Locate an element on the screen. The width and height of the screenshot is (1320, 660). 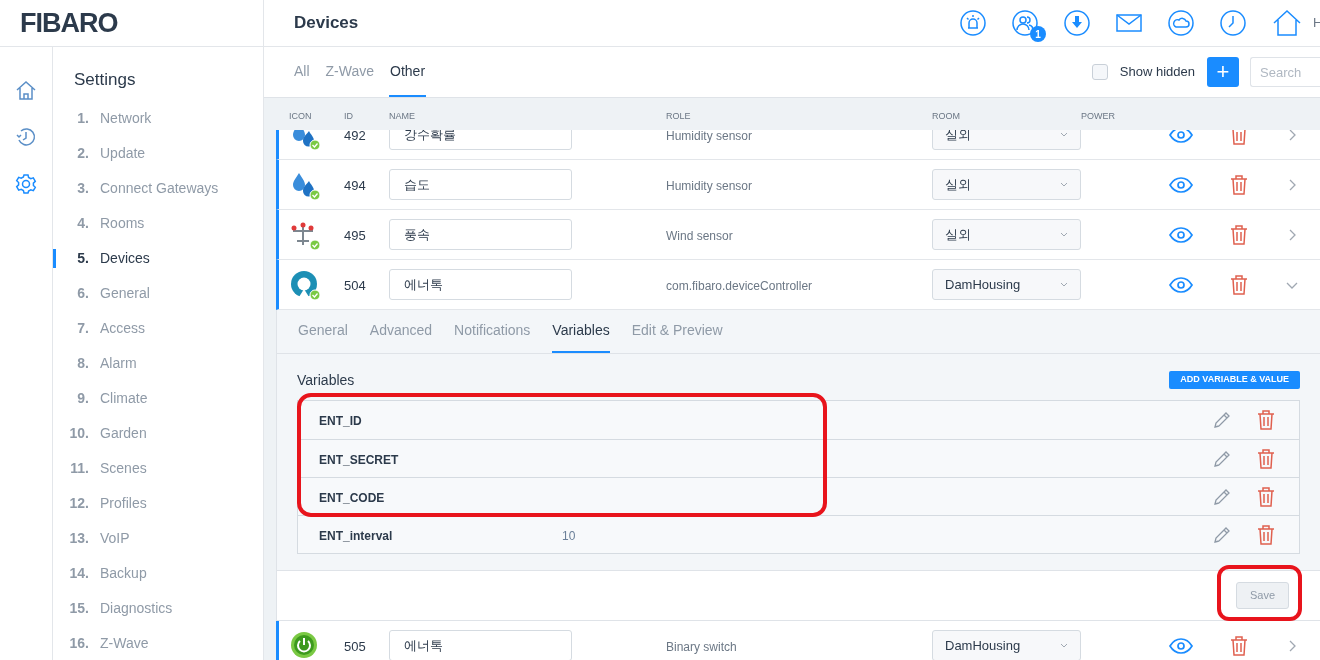
sidebar-item: 11. Scenes is located at coordinates (158, 468).